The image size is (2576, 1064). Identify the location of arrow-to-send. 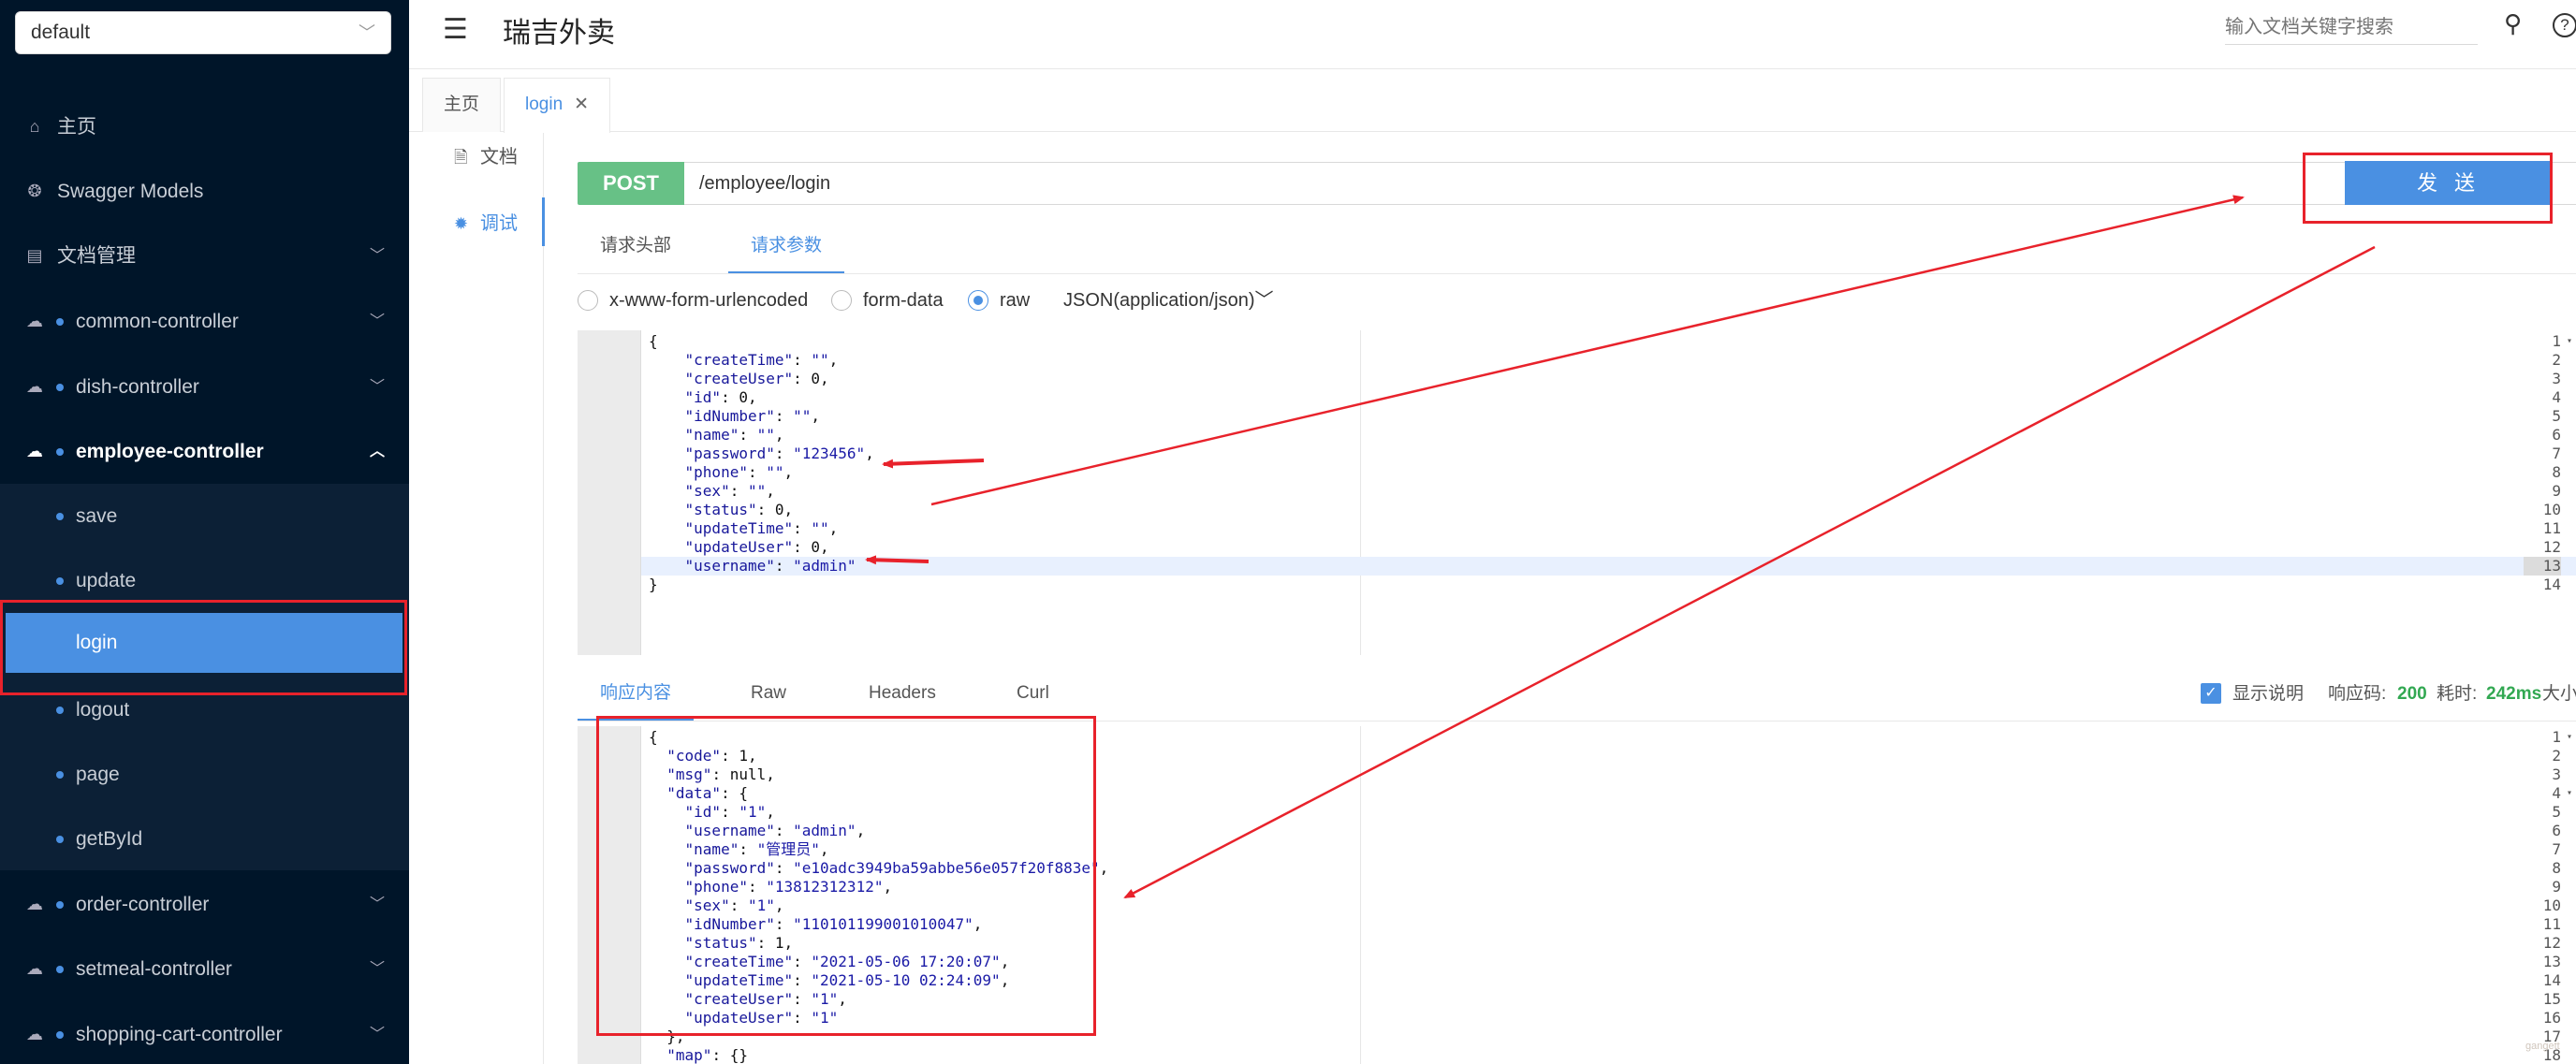
(1587, 350).